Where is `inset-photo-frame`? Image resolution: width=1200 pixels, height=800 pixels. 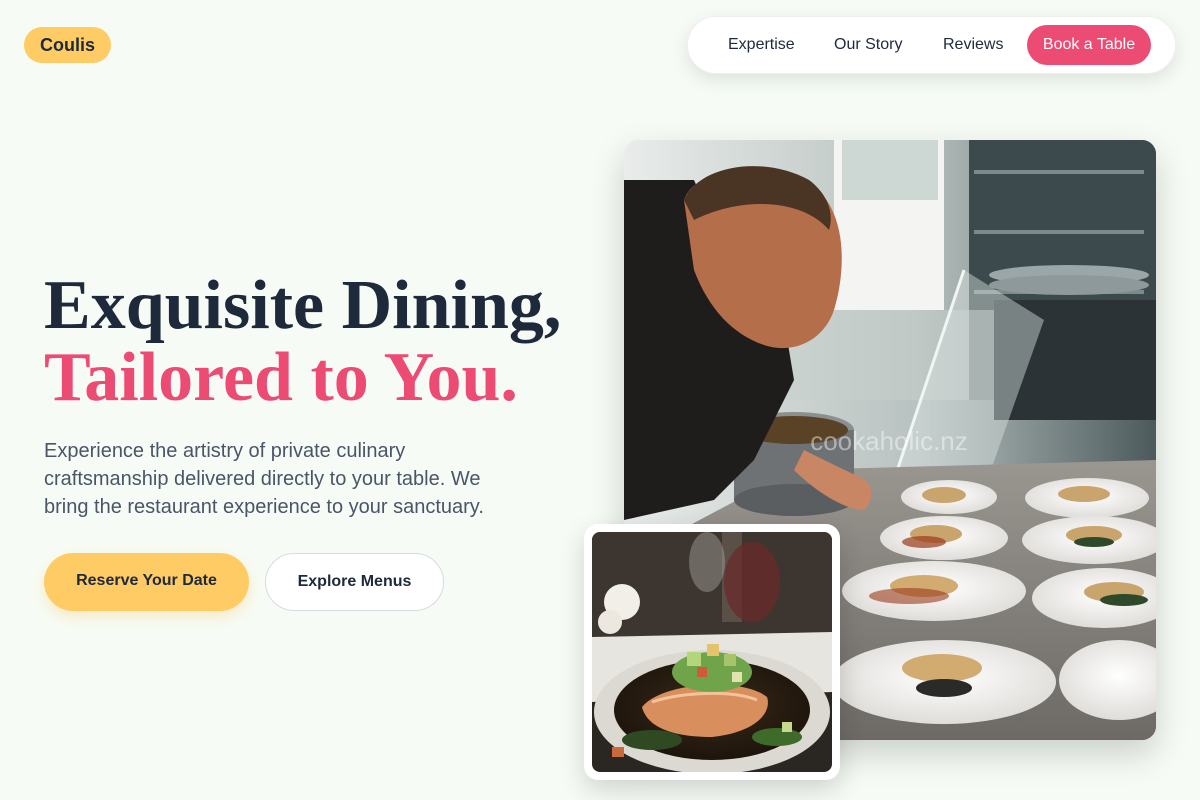
inset-photo-frame is located at coordinates (712, 652).